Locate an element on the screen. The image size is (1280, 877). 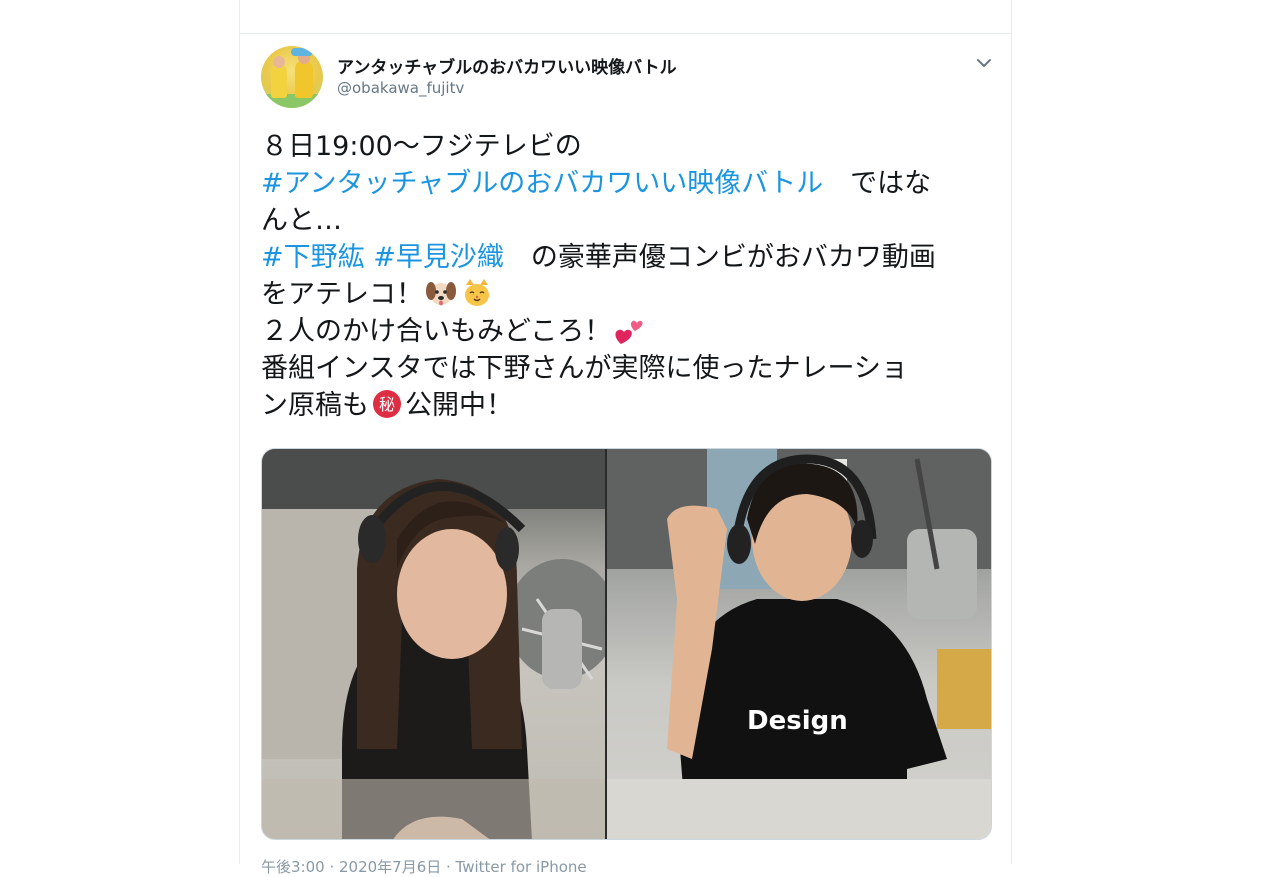
circled-secret-emoji: 秘 is located at coordinates (387, 404).